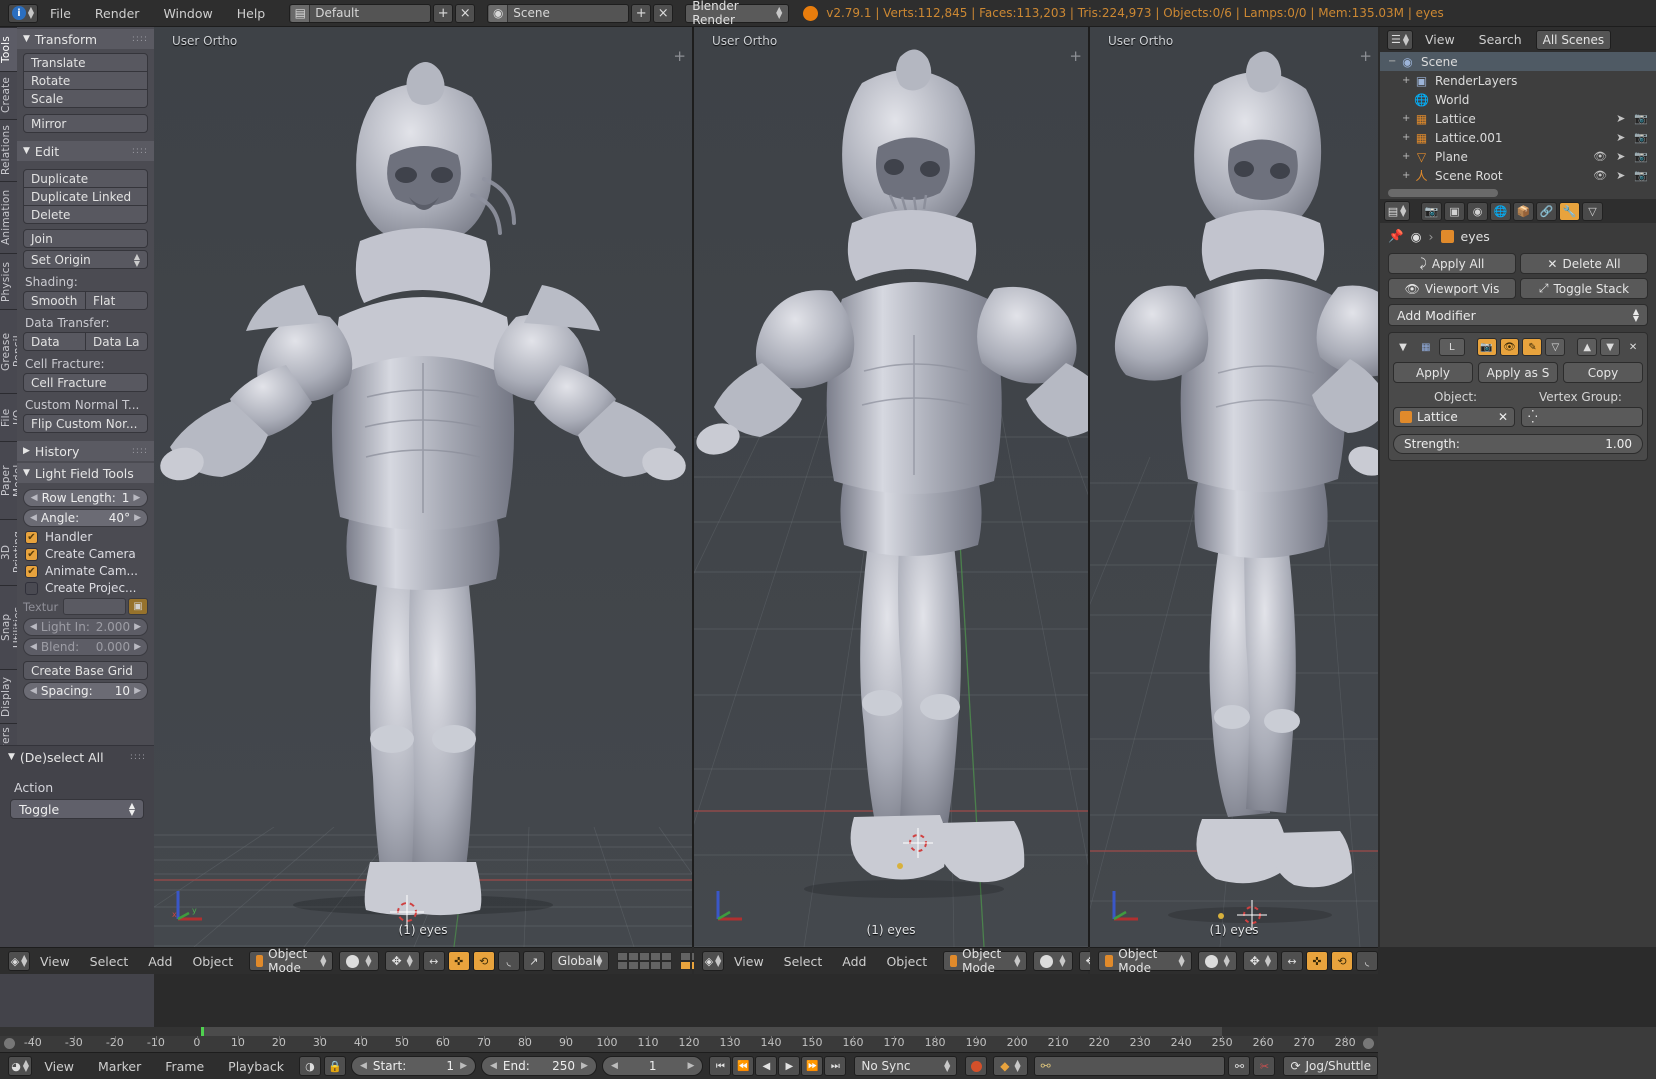 This screenshot has width=1656, height=1079. I want to click on tab-data-icon: ▽, so click(1592, 211).